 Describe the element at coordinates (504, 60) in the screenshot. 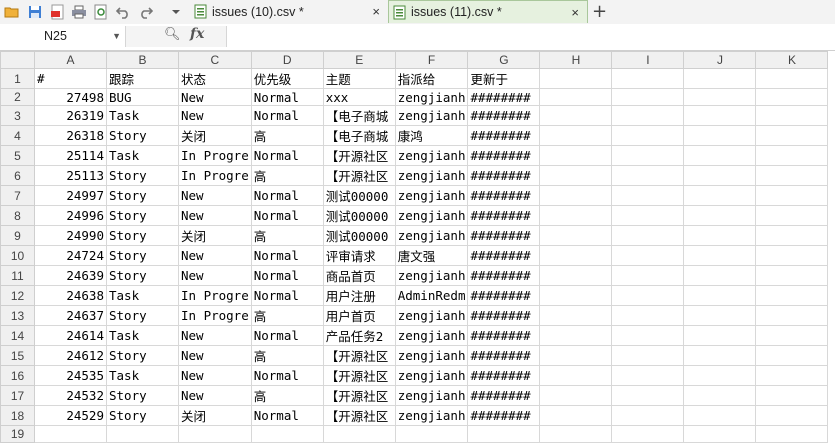

I see `column-header: G` at that location.